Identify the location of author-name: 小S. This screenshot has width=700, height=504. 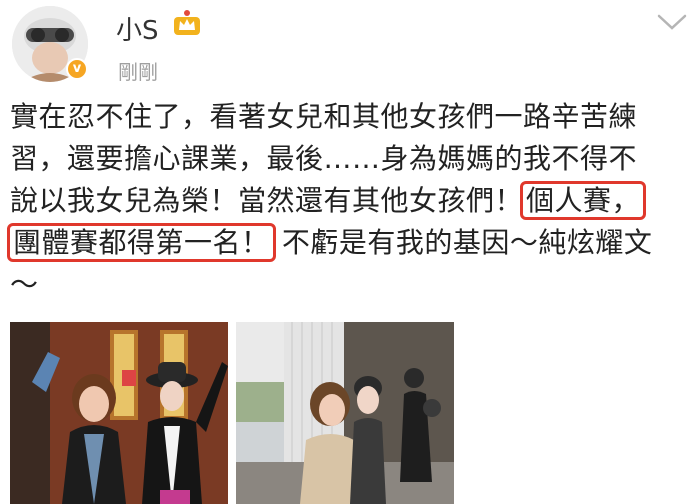
(137, 28).